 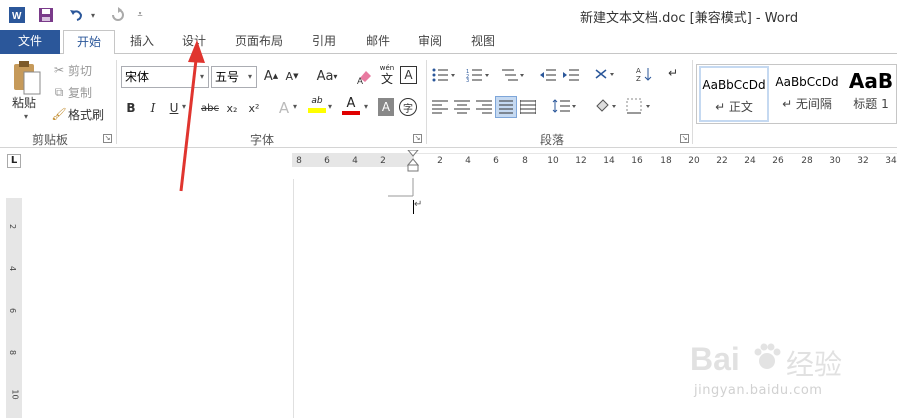 What do you see at coordinates (131, 108) in the screenshot?
I see `bold-button: B` at bounding box center [131, 108].